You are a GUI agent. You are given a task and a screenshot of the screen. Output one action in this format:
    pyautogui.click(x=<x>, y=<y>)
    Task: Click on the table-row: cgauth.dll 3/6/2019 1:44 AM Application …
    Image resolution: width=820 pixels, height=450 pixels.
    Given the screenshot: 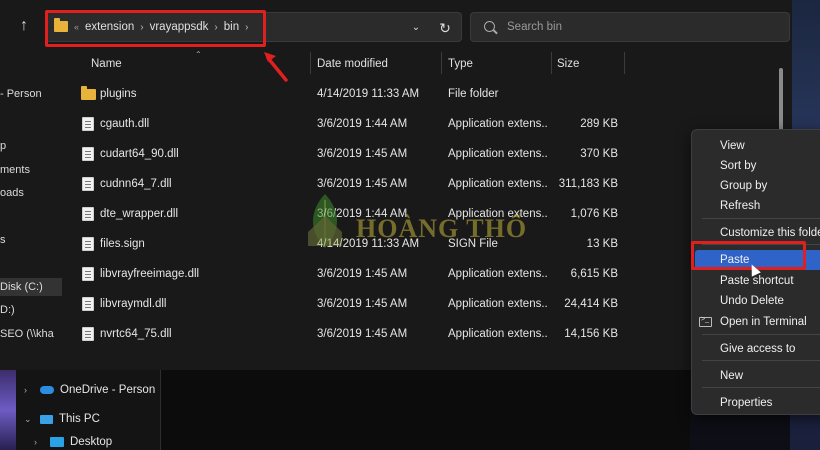 What is the action you would take?
    pyautogui.click(x=347, y=124)
    